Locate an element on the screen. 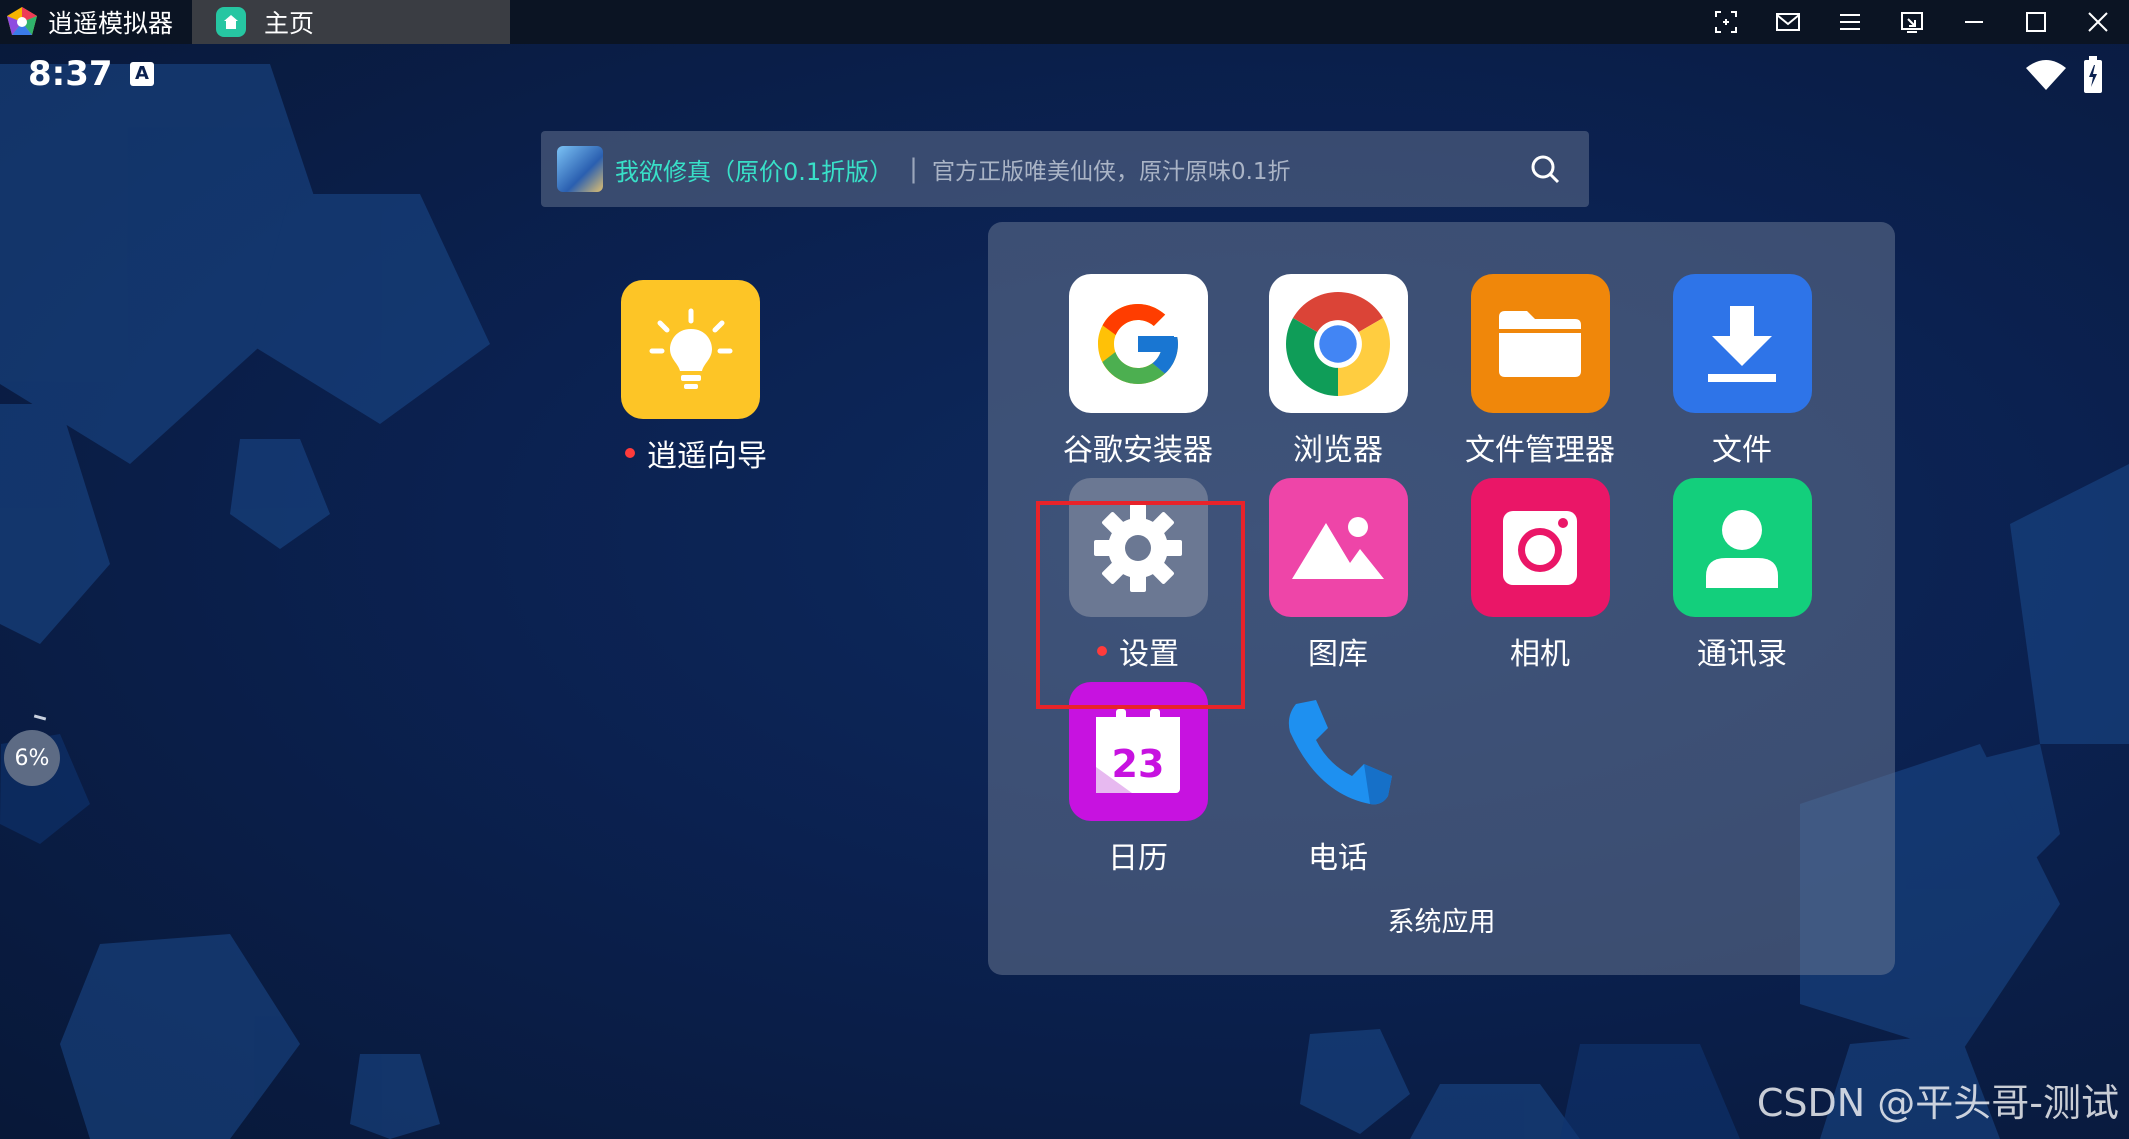 The width and height of the screenshot is (2129, 1139). notification-dot is located at coordinates (630, 453).